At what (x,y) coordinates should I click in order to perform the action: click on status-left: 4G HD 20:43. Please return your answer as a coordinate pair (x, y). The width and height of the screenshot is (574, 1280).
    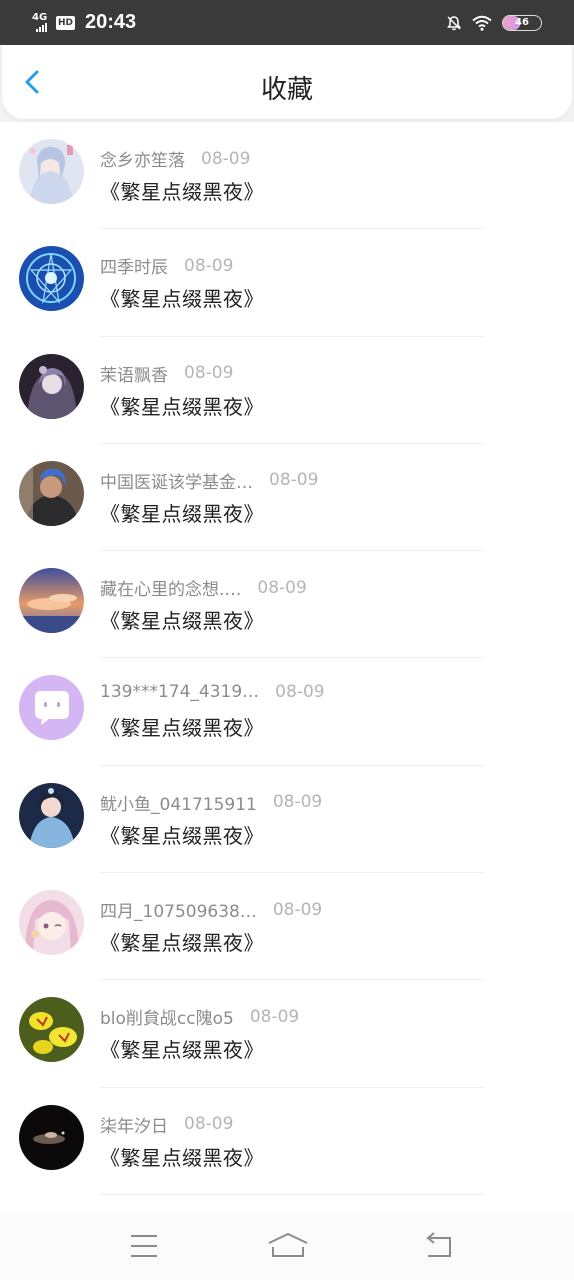
    Looking at the image, I should click on (84, 22).